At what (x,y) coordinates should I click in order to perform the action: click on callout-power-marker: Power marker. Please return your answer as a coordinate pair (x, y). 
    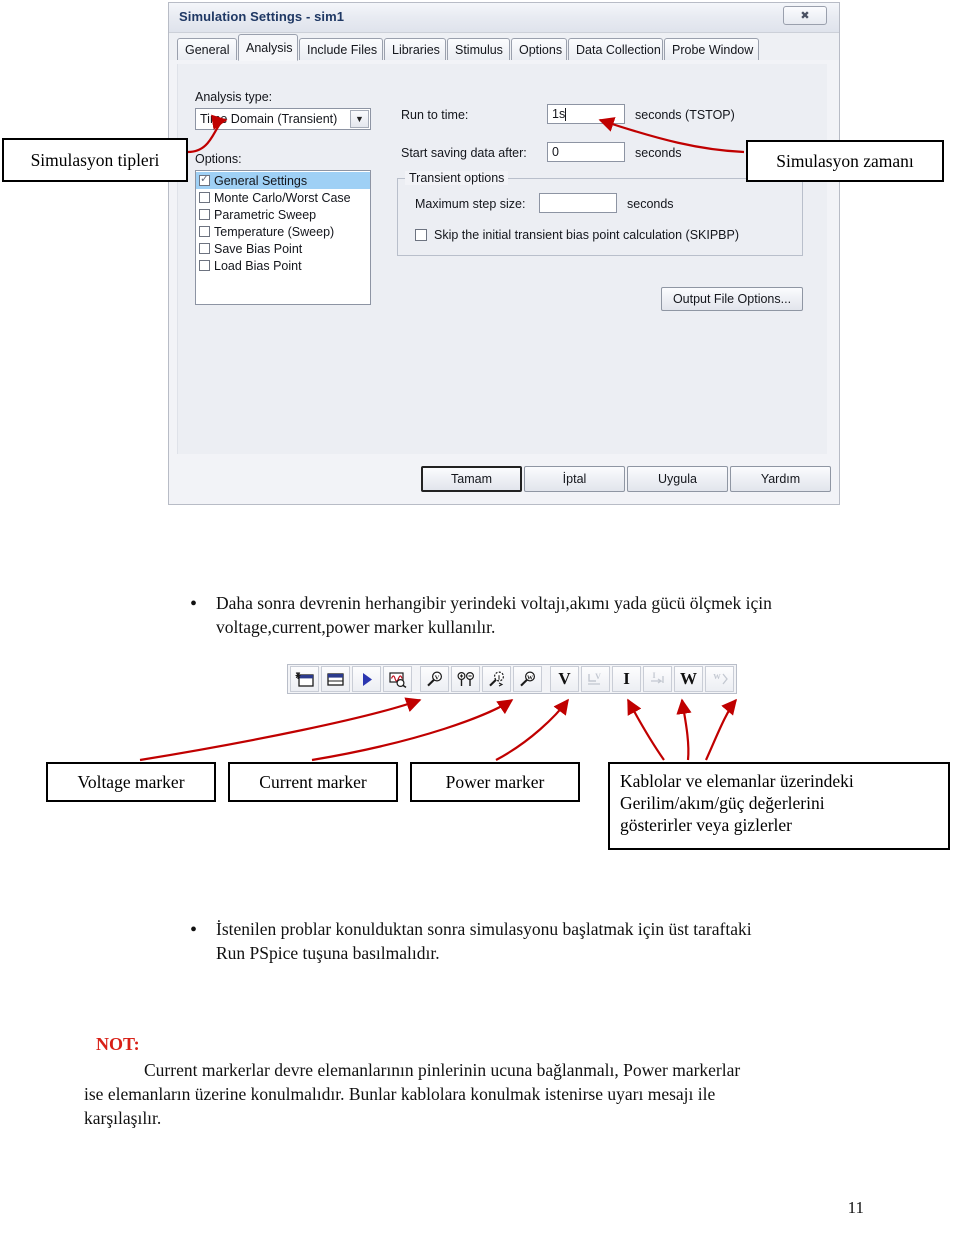
    Looking at the image, I should click on (495, 782).